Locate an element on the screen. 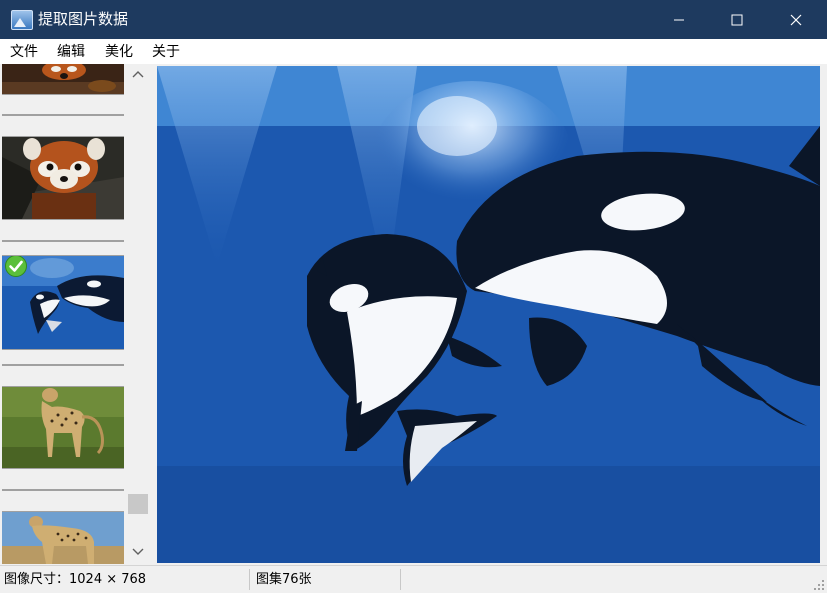 Image resolution: width=827 pixels, height=593 pixels. scroll-down-button is located at coordinates (138, 552).